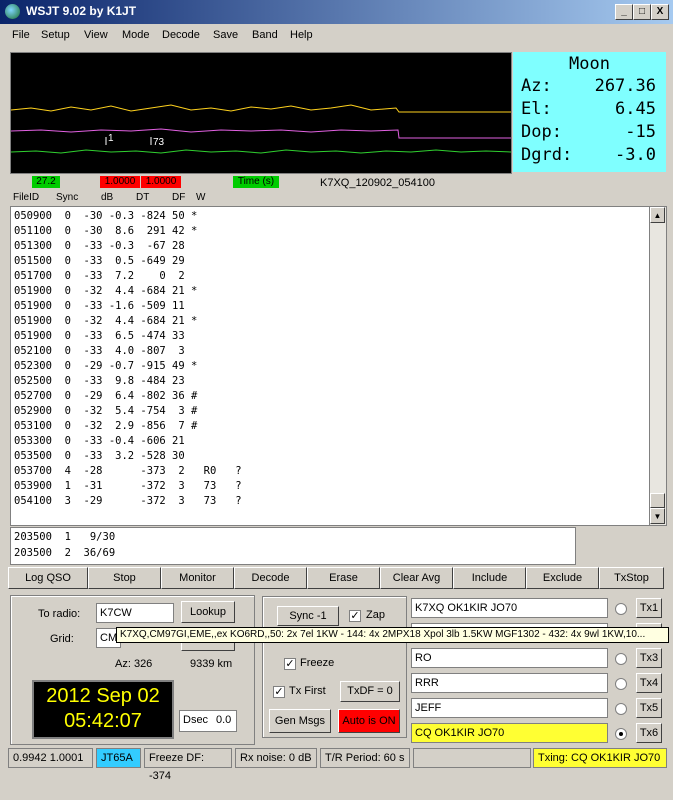 The width and height of the screenshot is (673, 800). Describe the element at coordinates (118, 758) in the screenshot. I see `status-mode: JT65A` at that location.